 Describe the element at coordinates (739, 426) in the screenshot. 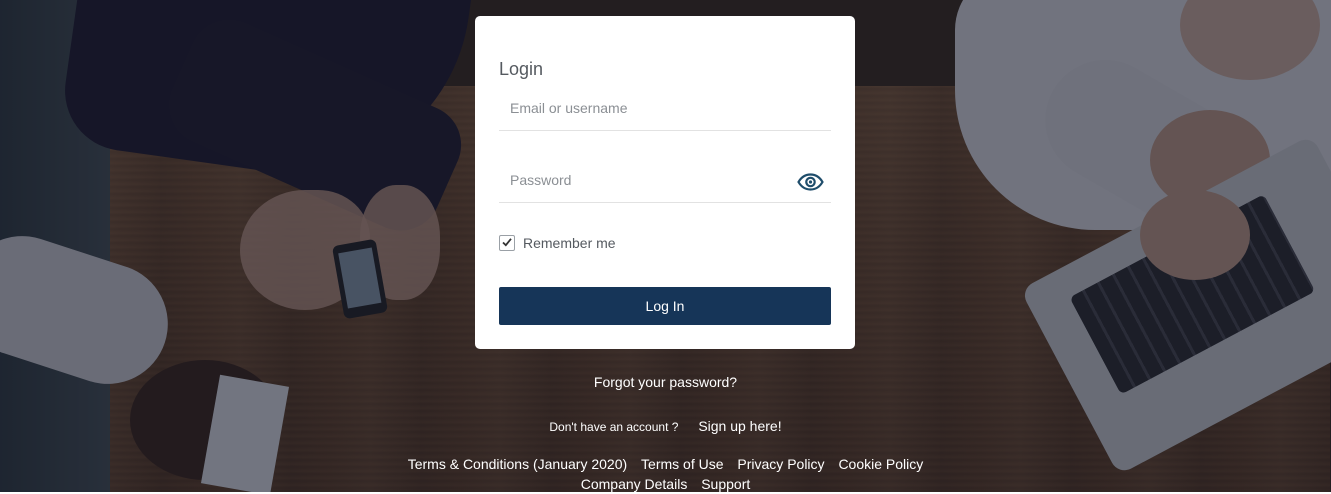

I see `signup-link: Sign up here!` at that location.